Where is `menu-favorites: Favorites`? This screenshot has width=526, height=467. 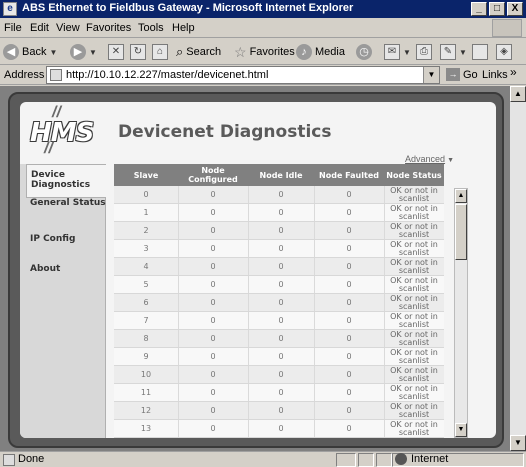
menu-favorites: Favorites is located at coordinates (108, 28).